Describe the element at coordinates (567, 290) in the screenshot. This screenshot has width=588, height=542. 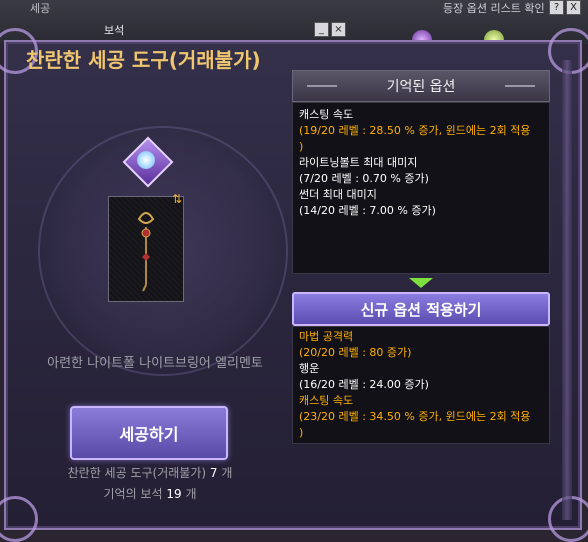
I see `frame-right-border` at that location.